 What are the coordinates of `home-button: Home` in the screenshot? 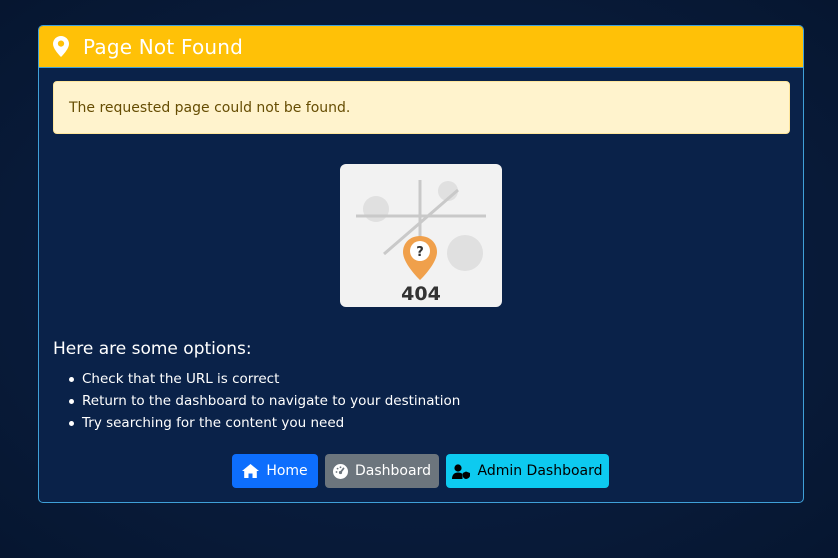 It's located at (275, 471).